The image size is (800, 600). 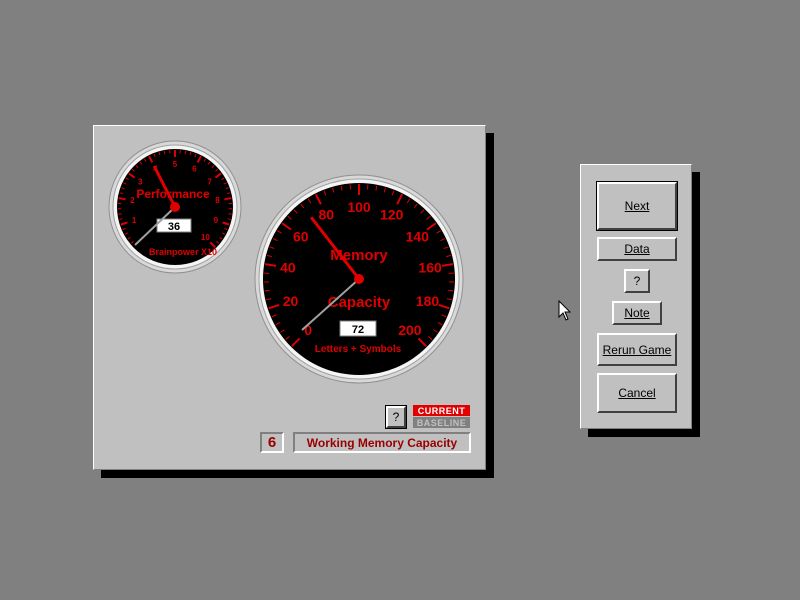 I want to click on level-display: 6, so click(x=272, y=442).